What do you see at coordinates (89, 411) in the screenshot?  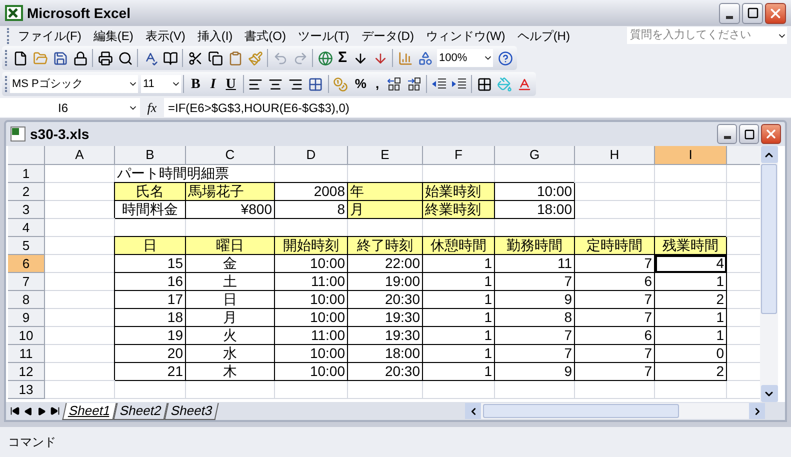 I see `sheet-tab: Sheet1` at bounding box center [89, 411].